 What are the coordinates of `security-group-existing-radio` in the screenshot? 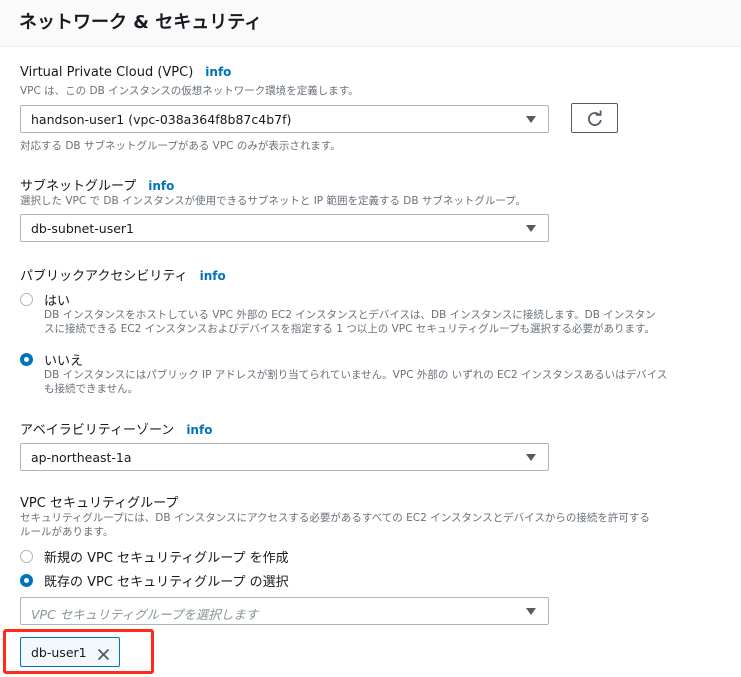 It's located at (26, 580).